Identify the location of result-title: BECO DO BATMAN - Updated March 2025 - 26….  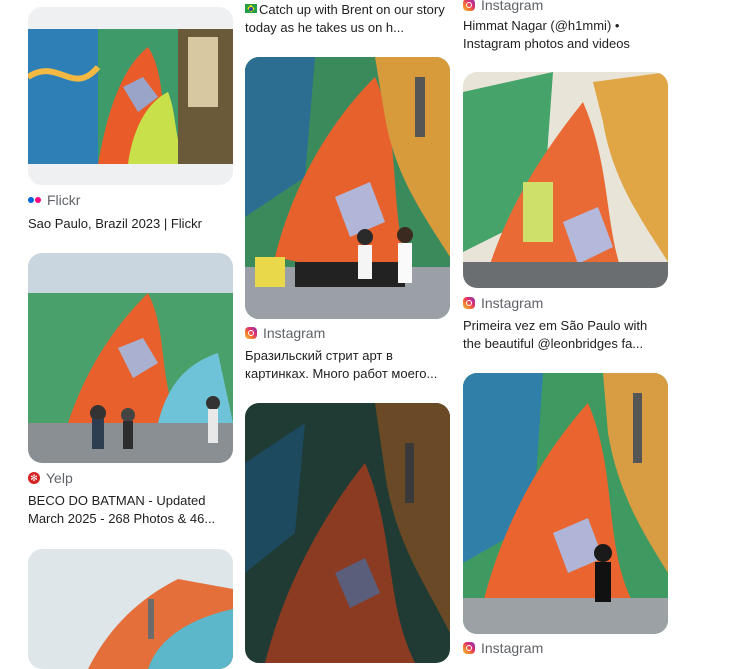
(130, 510).